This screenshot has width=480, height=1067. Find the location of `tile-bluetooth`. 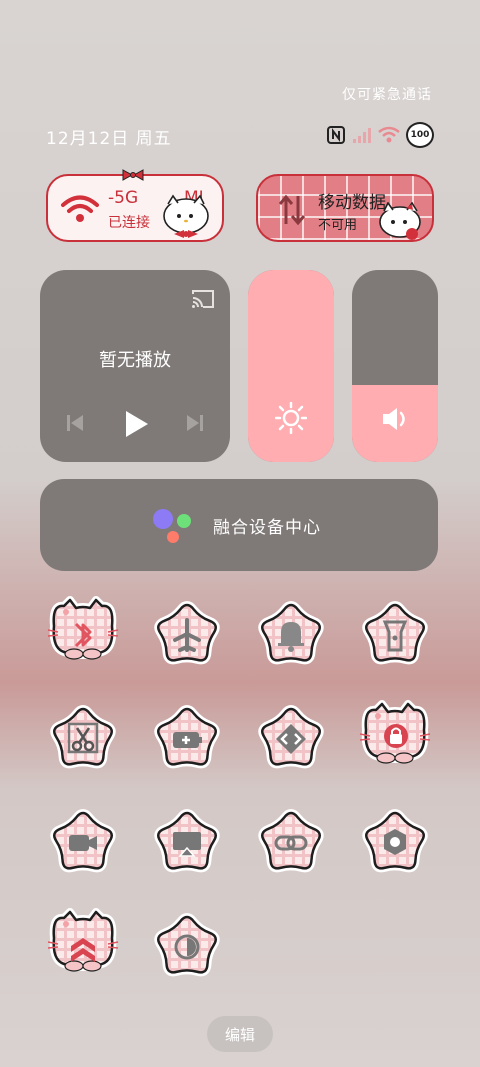

tile-bluetooth is located at coordinates (83, 635).